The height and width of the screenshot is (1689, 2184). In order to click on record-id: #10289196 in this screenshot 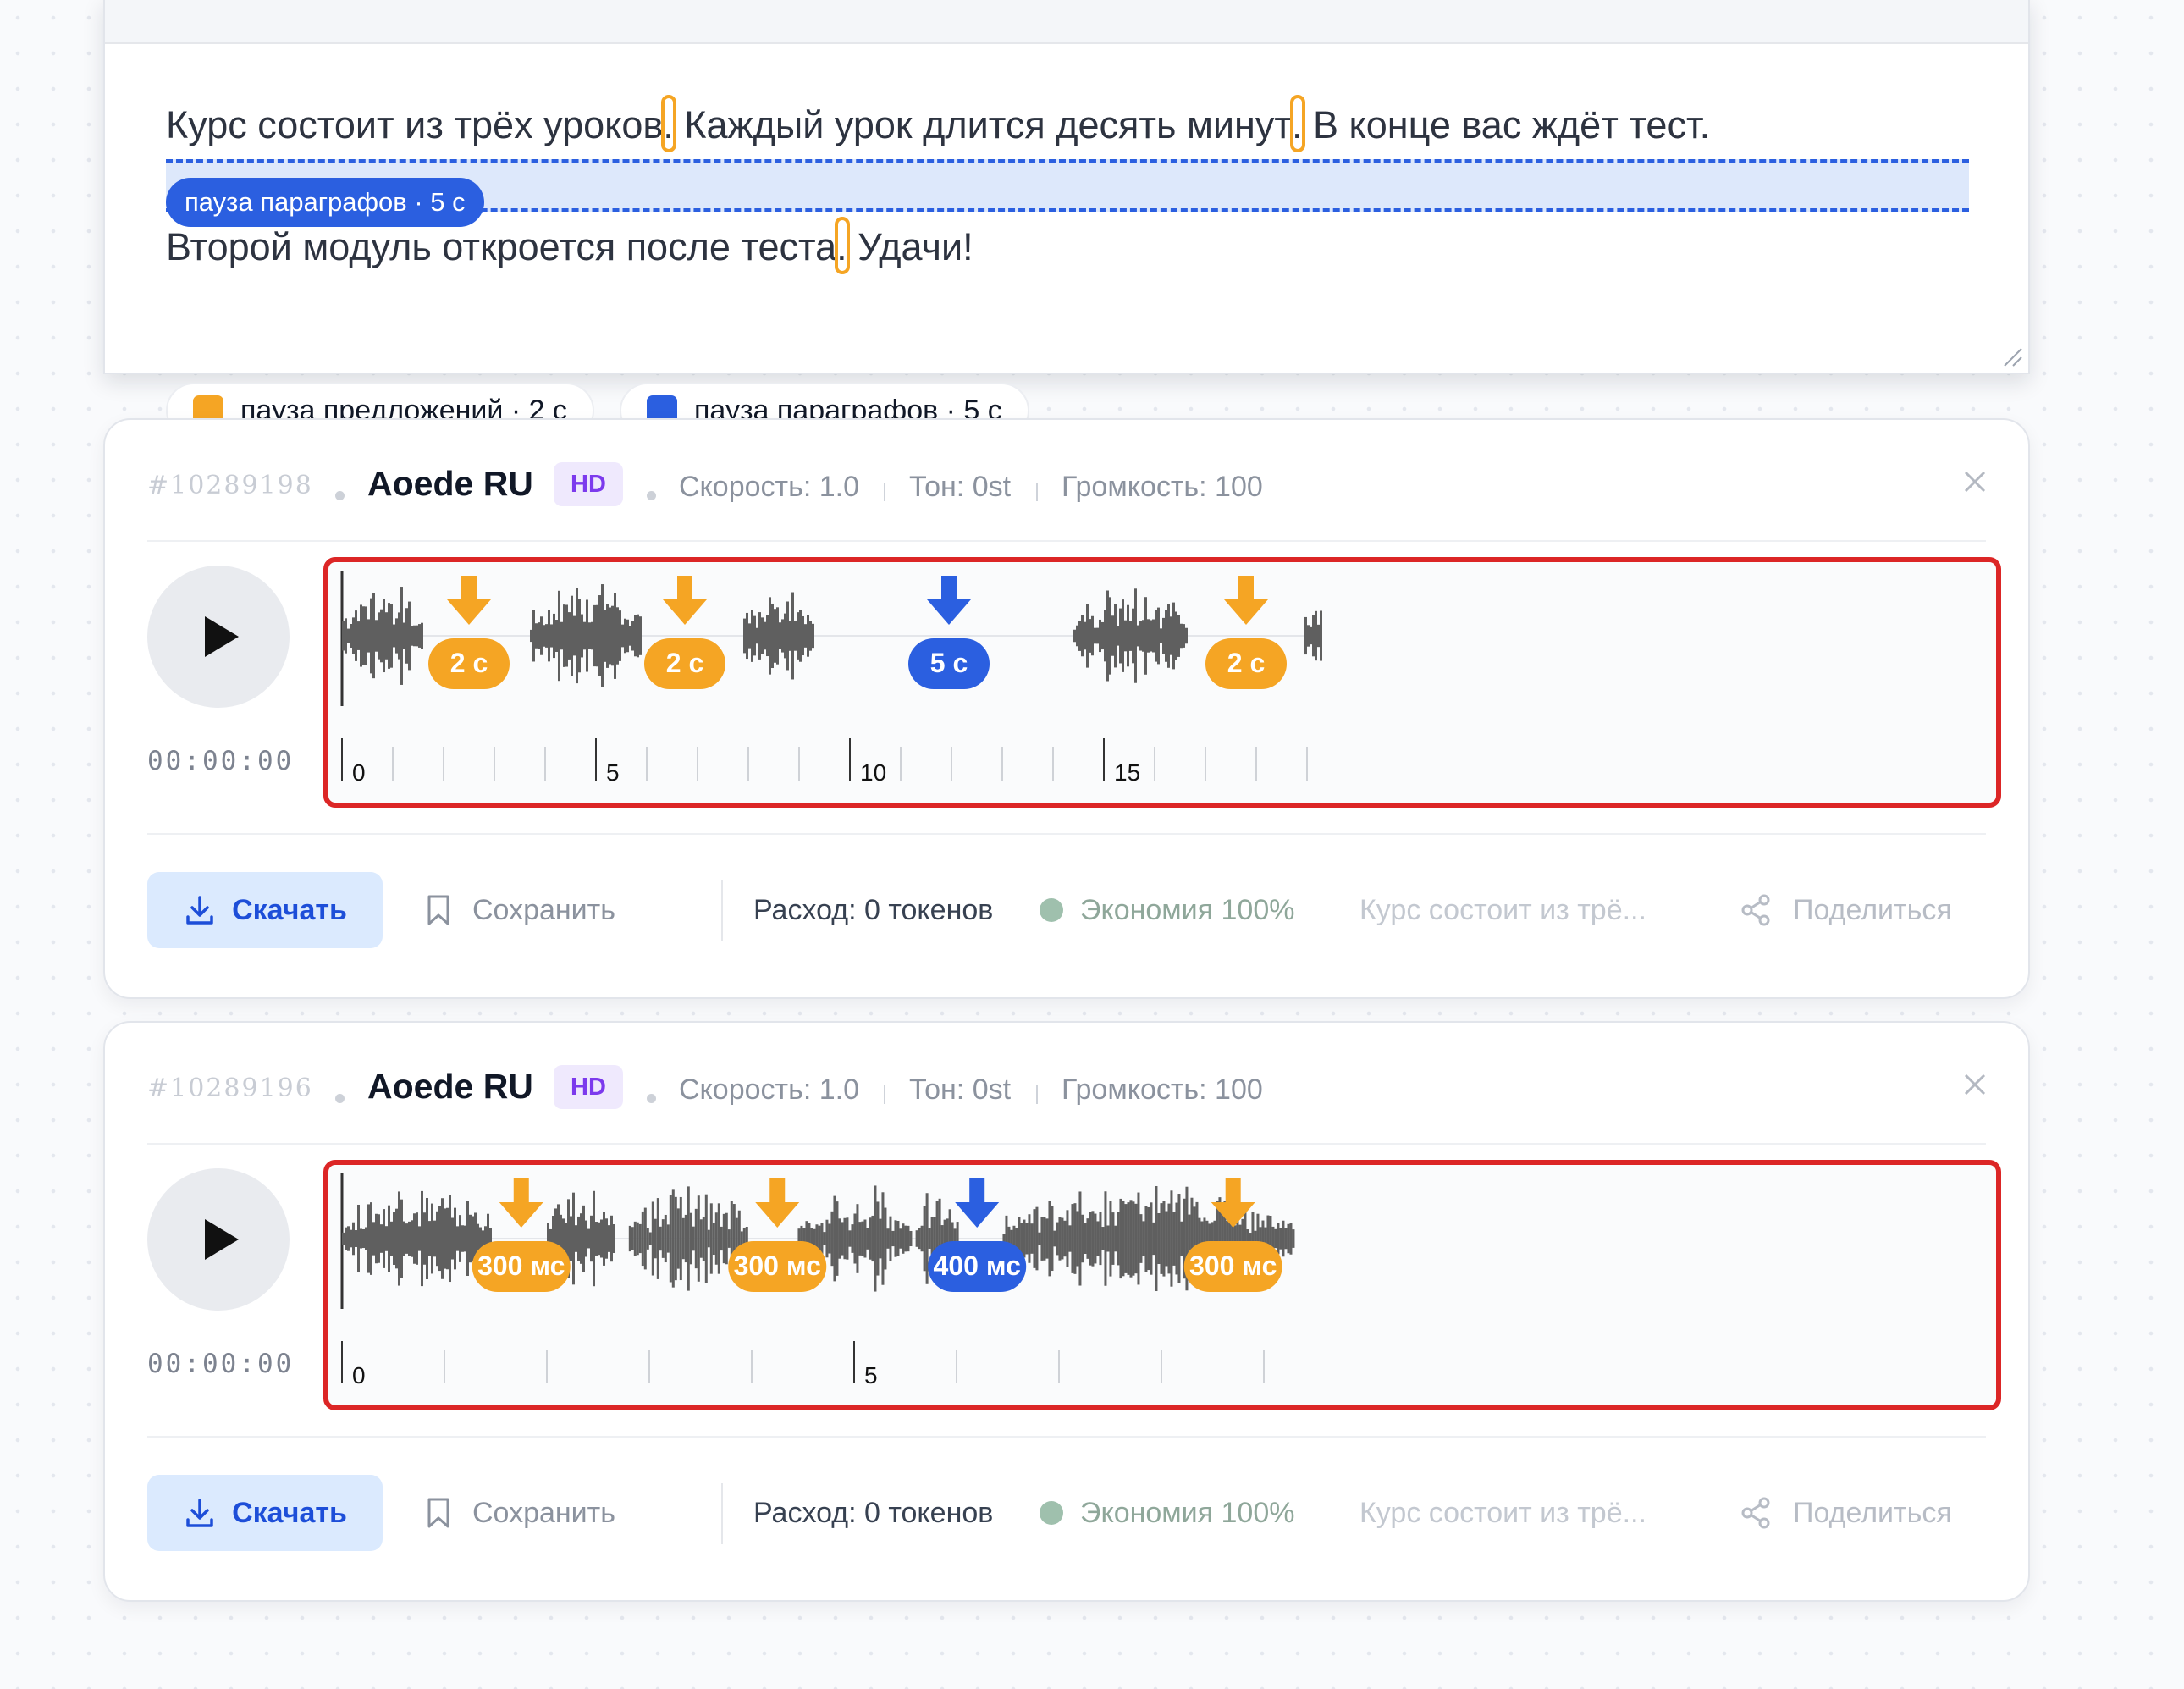, I will do `click(230, 1088)`.